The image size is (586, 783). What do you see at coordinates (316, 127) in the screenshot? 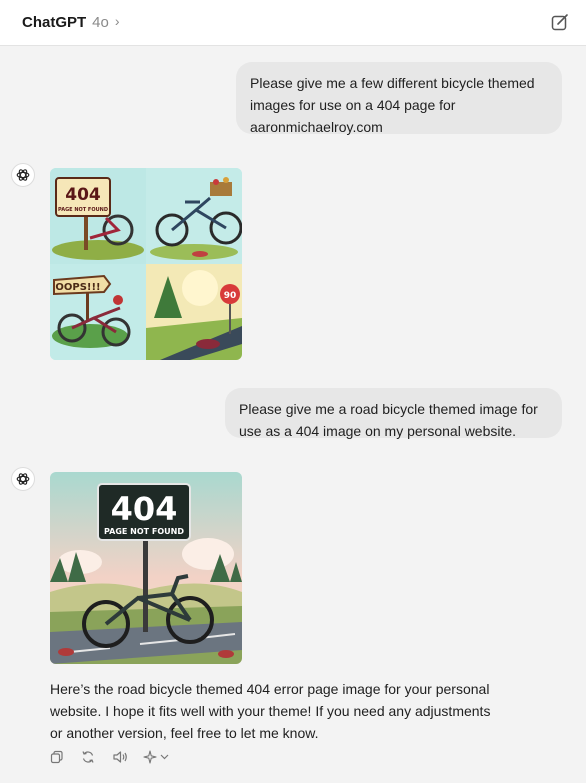
I see `message-line: aaronmichaelroy.com` at bounding box center [316, 127].